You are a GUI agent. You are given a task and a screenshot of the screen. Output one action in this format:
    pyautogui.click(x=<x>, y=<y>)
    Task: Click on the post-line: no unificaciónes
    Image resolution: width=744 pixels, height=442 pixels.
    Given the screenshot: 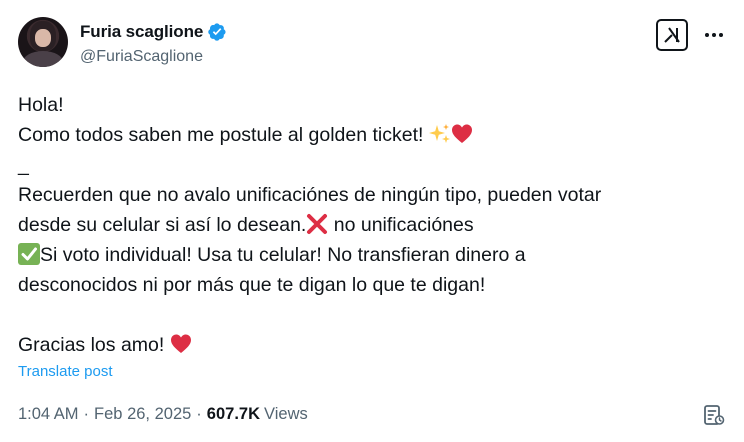 What is the action you would take?
    pyautogui.click(x=401, y=225)
    